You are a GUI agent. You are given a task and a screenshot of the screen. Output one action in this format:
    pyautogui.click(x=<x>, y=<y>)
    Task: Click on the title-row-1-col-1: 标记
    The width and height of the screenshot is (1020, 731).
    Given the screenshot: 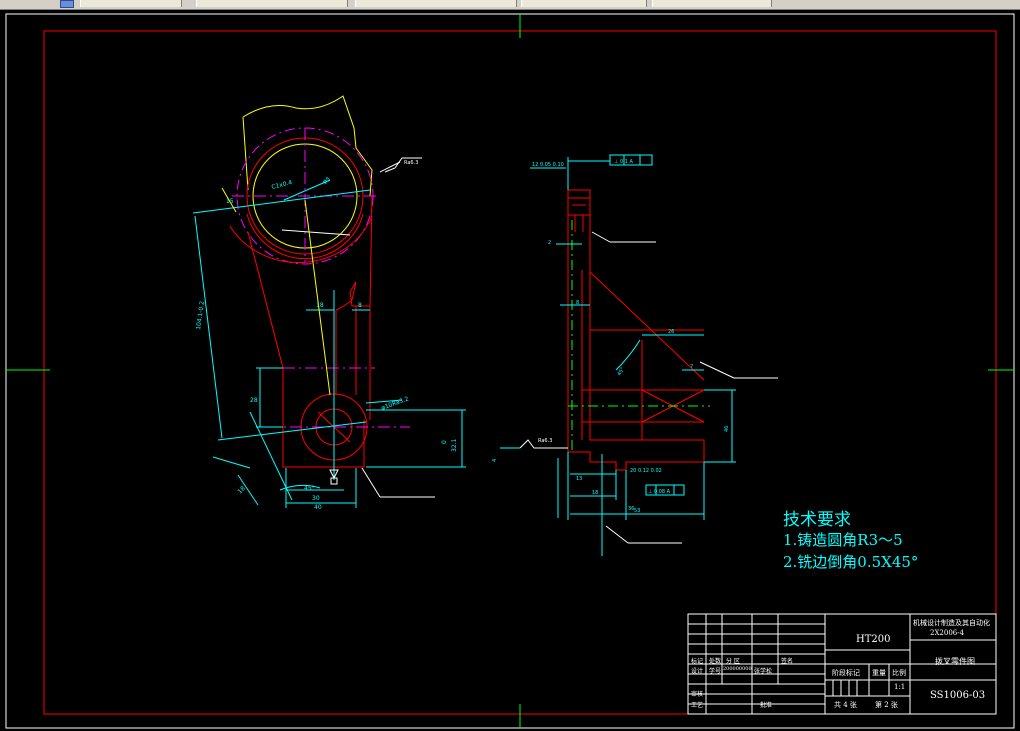 What is the action you would take?
    pyautogui.click(x=697, y=661)
    